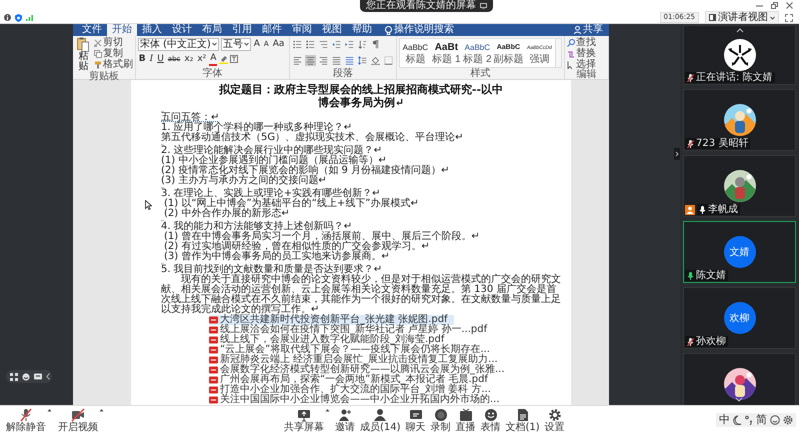 The width and height of the screenshot is (799, 434). What do you see at coordinates (351, 330) in the screenshot?
I see `attachment-item: 线上展洽会如何在疫情下突围_新华社记者 卢星婷 孙一...pdf` at bounding box center [351, 330].